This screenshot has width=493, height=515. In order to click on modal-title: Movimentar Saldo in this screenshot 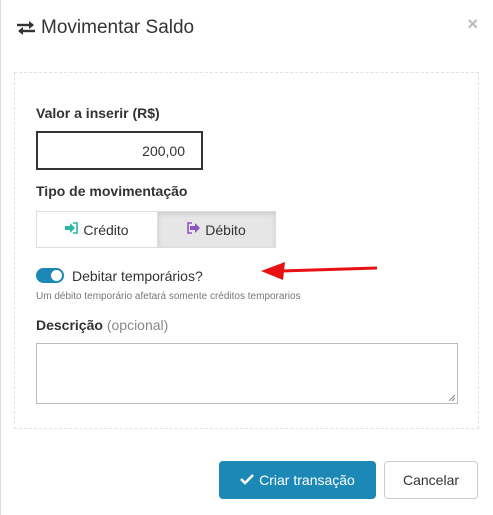, I will do `click(104, 28)`.